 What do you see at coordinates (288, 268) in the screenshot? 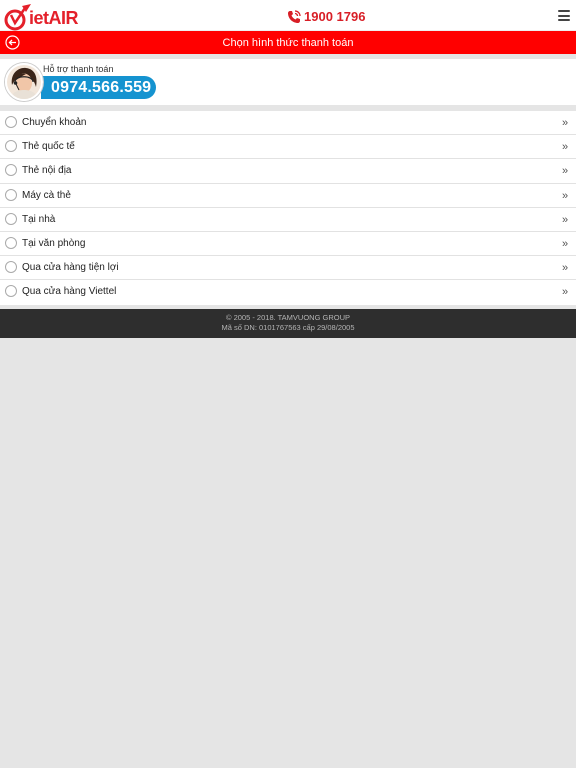
I see `payment-method-convenience-store: Qua cửa hàng tiện lợi »` at bounding box center [288, 268].